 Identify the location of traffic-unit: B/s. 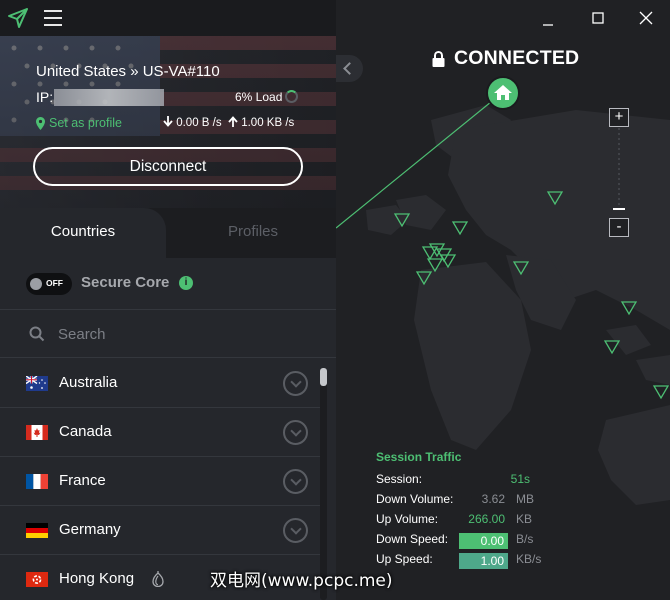
(525, 539).